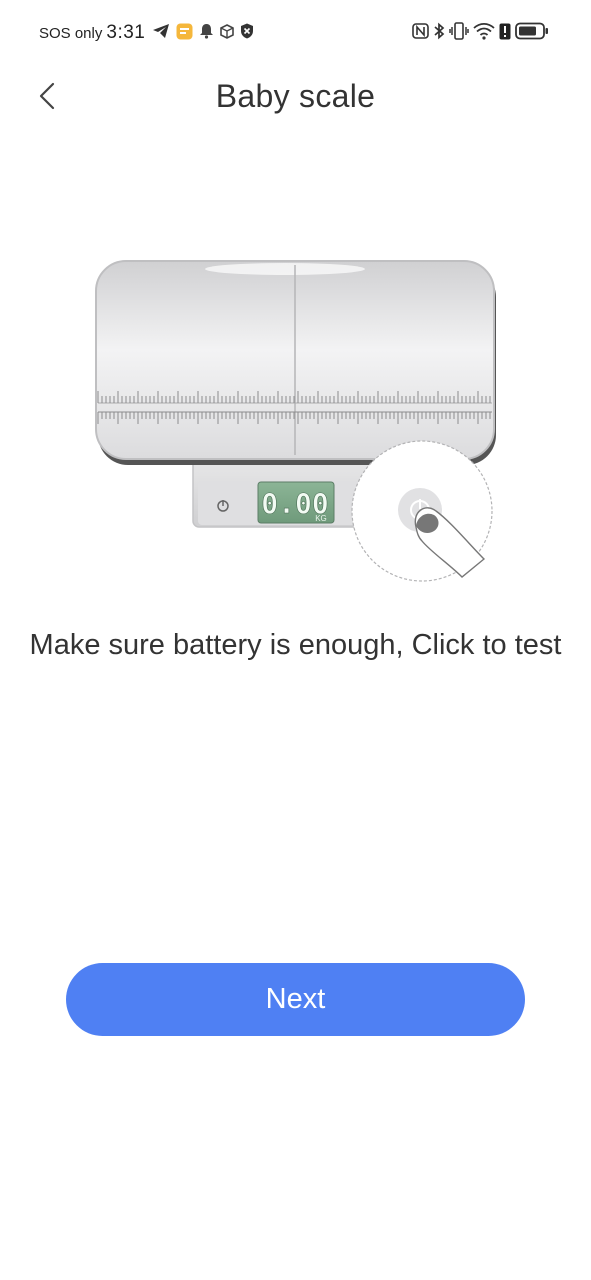 The width and height of the screenshot is (591, 1280). I want to click on wifi-icon, so click(484, 33).